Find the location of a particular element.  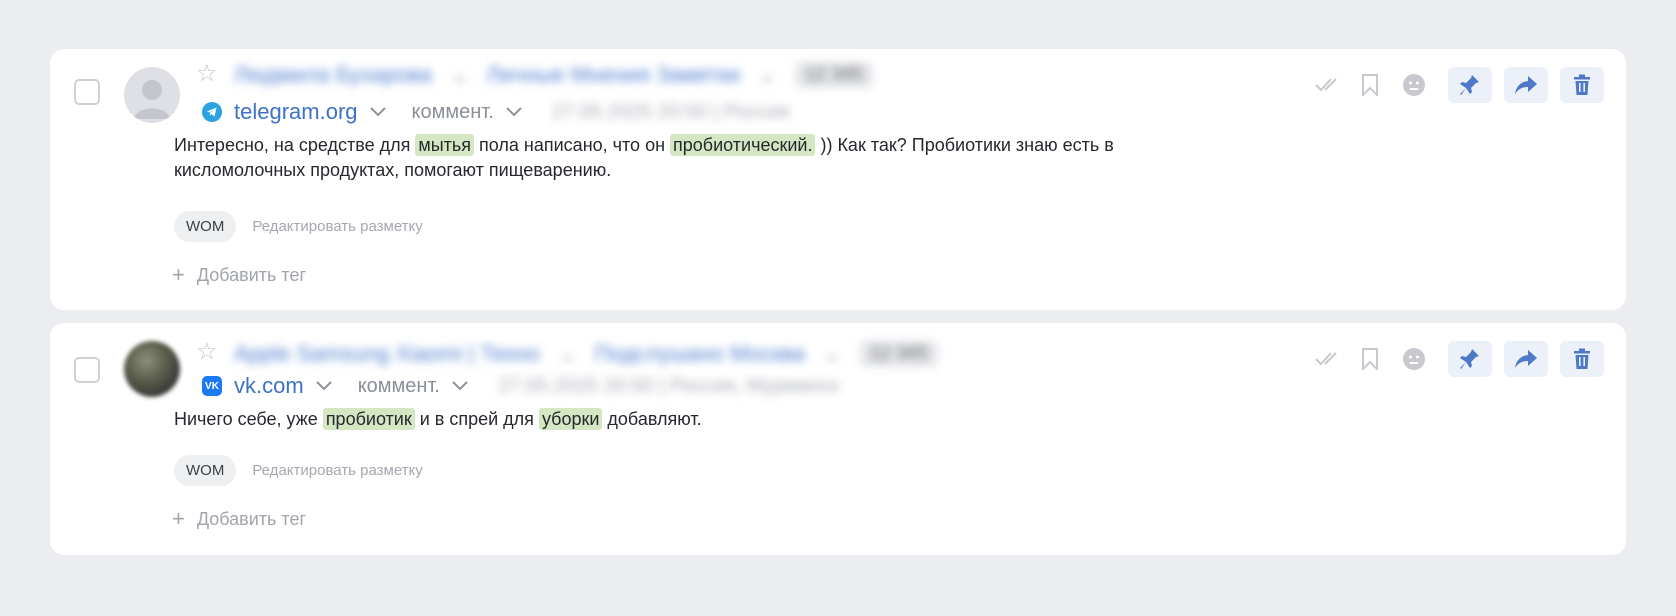

author-name: Людмила Бухарова is located at coordinates (333, 75).